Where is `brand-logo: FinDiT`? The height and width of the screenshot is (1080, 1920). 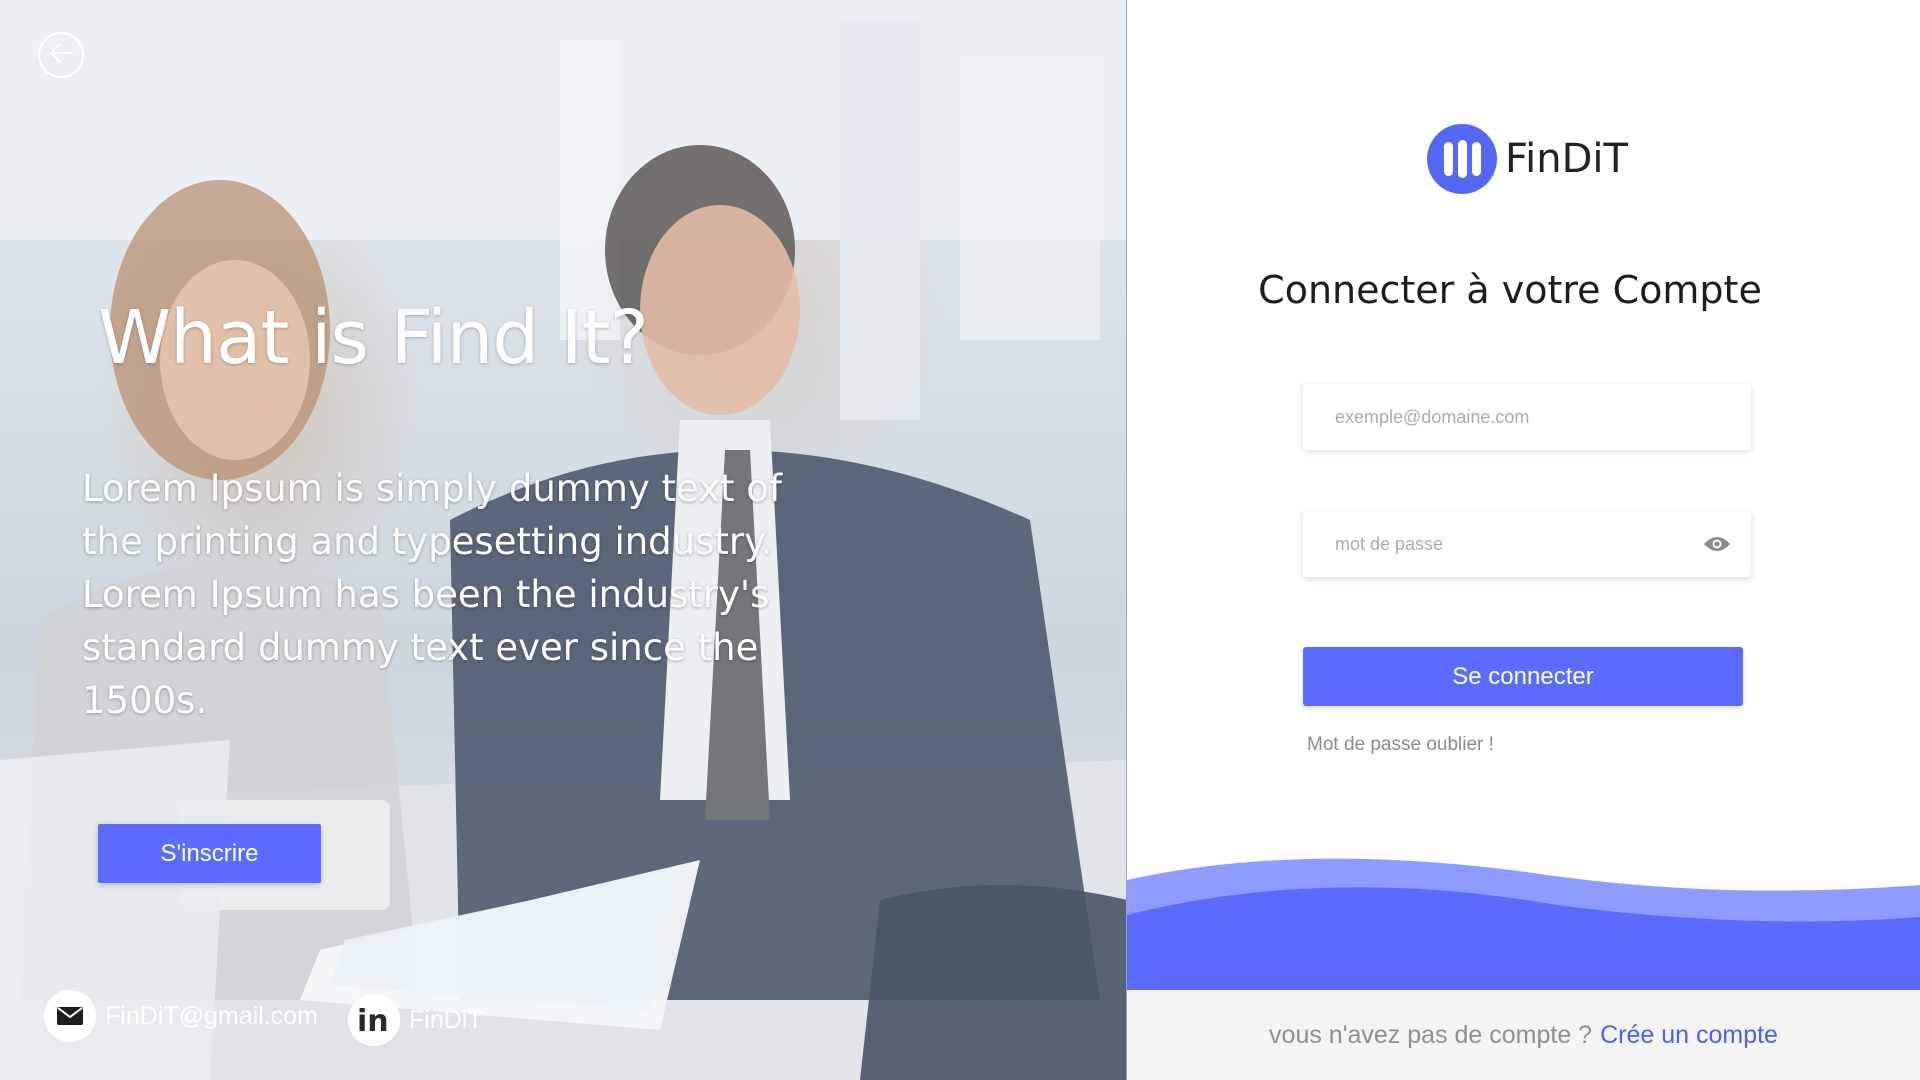
brand-logo: FinDiT is located at coordinates (1527, 159).